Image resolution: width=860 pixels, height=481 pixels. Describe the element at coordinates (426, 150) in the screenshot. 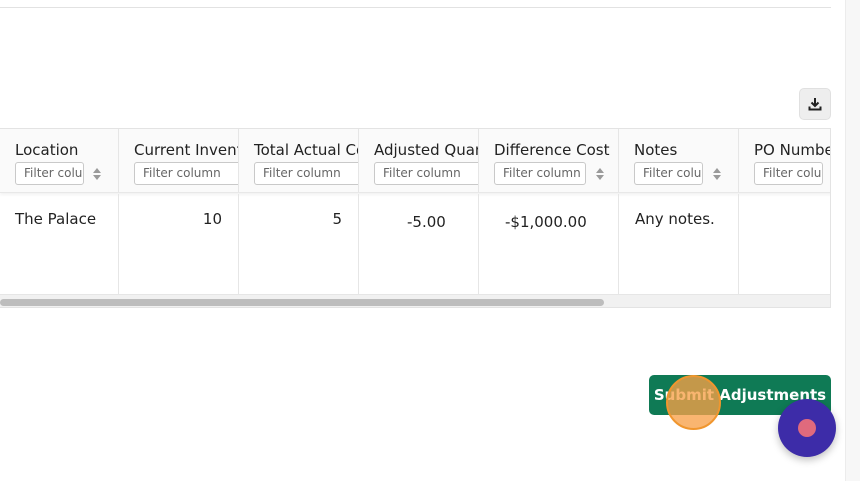

I see `column-title: Adjusted Quantity` at that location.